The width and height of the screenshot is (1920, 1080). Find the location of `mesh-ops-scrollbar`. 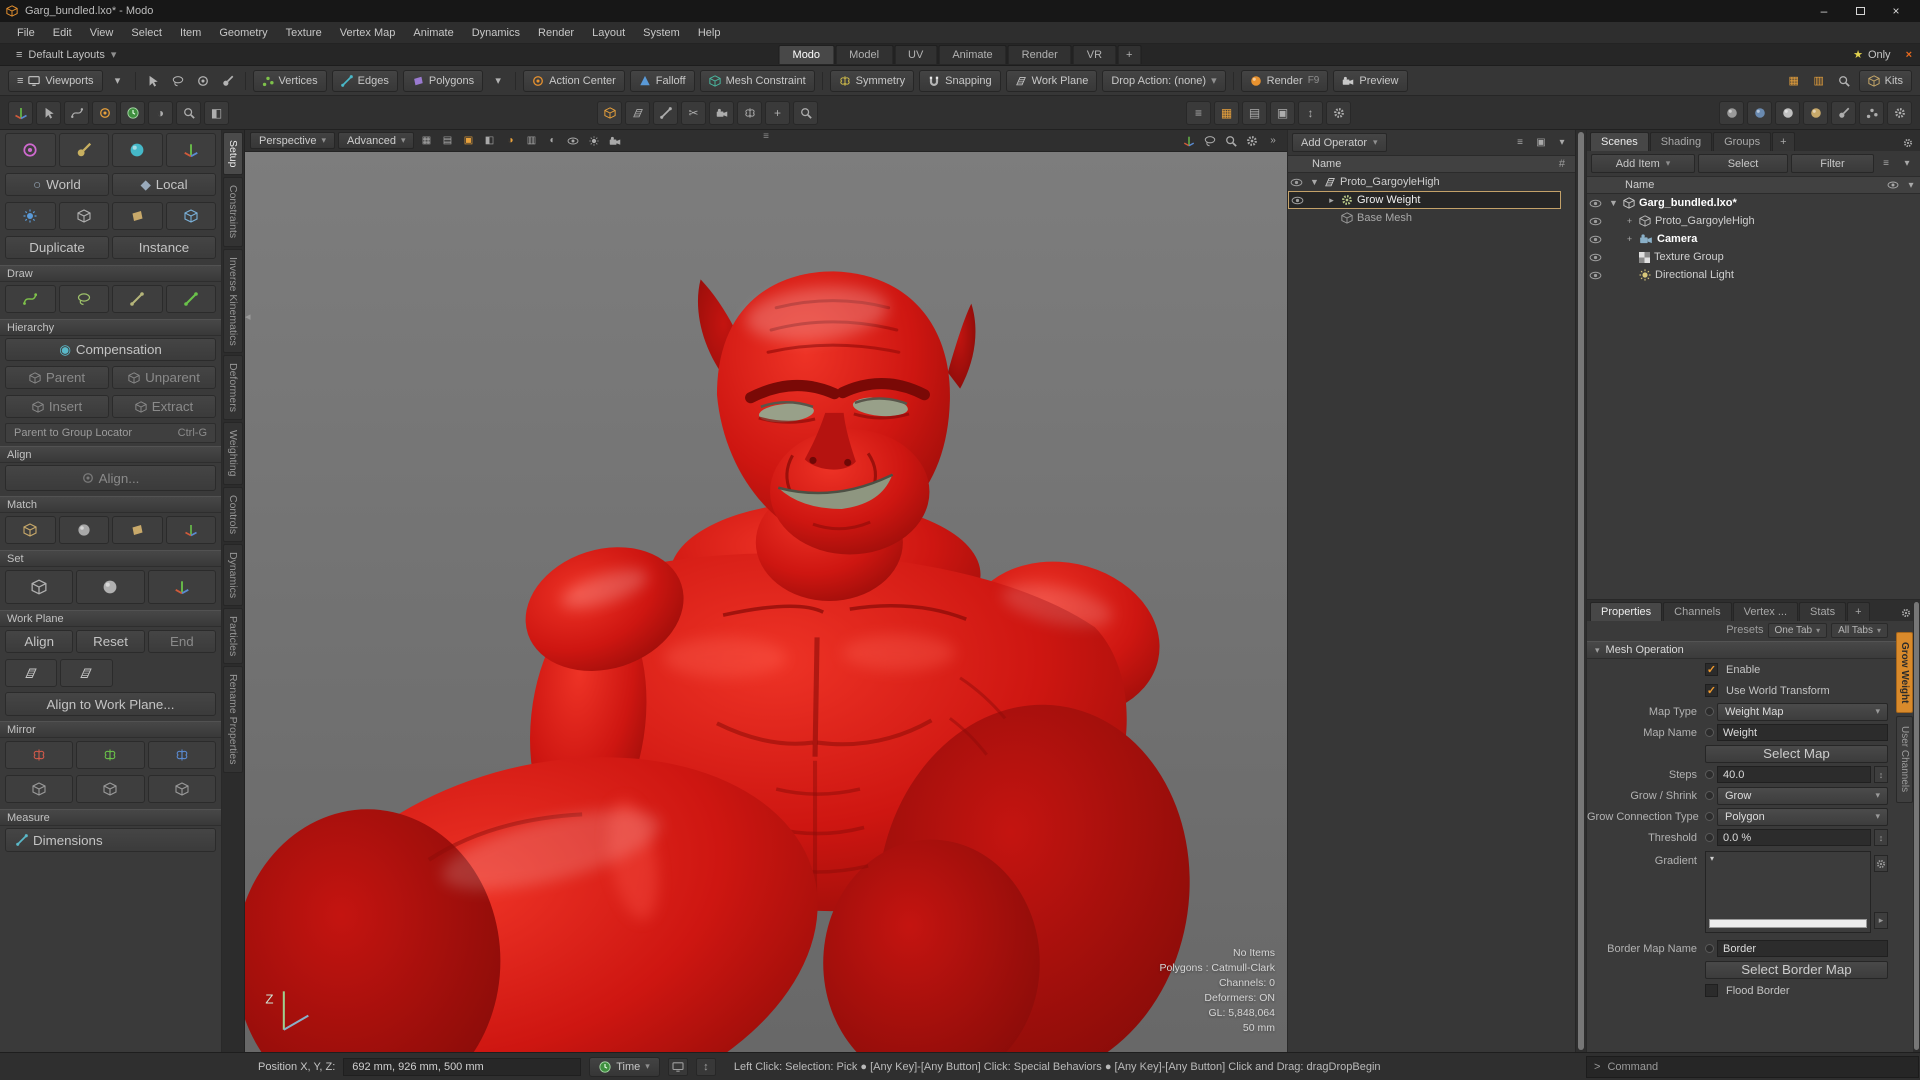

mesh-ops-scrollbar is located at coordinates (1580, 591).